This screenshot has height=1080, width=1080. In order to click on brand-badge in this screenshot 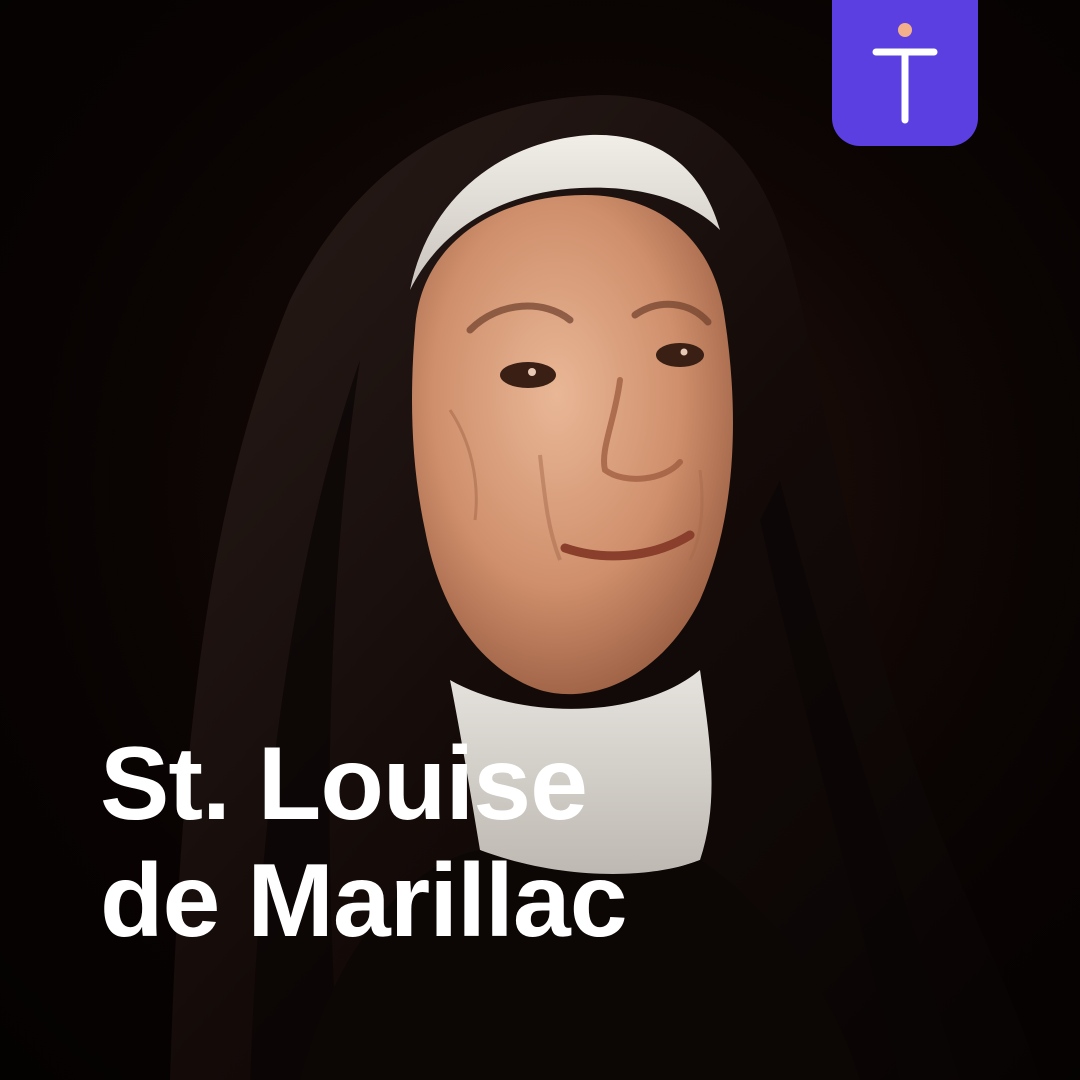, I will do `click(905, 73)`.